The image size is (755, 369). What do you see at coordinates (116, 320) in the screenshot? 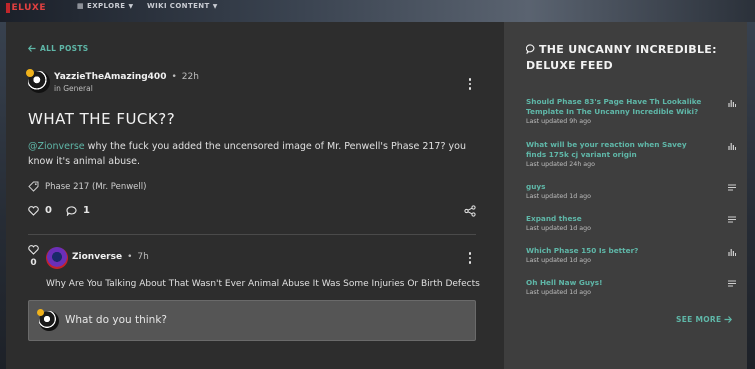
I see `composer-placeholder: What do you think?` at bounding box center [116, 320].